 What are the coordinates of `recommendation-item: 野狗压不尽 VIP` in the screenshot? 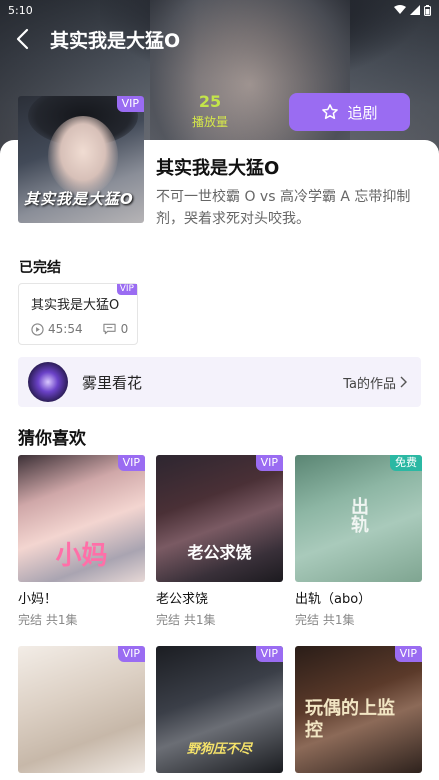 It's located at (219, 709).